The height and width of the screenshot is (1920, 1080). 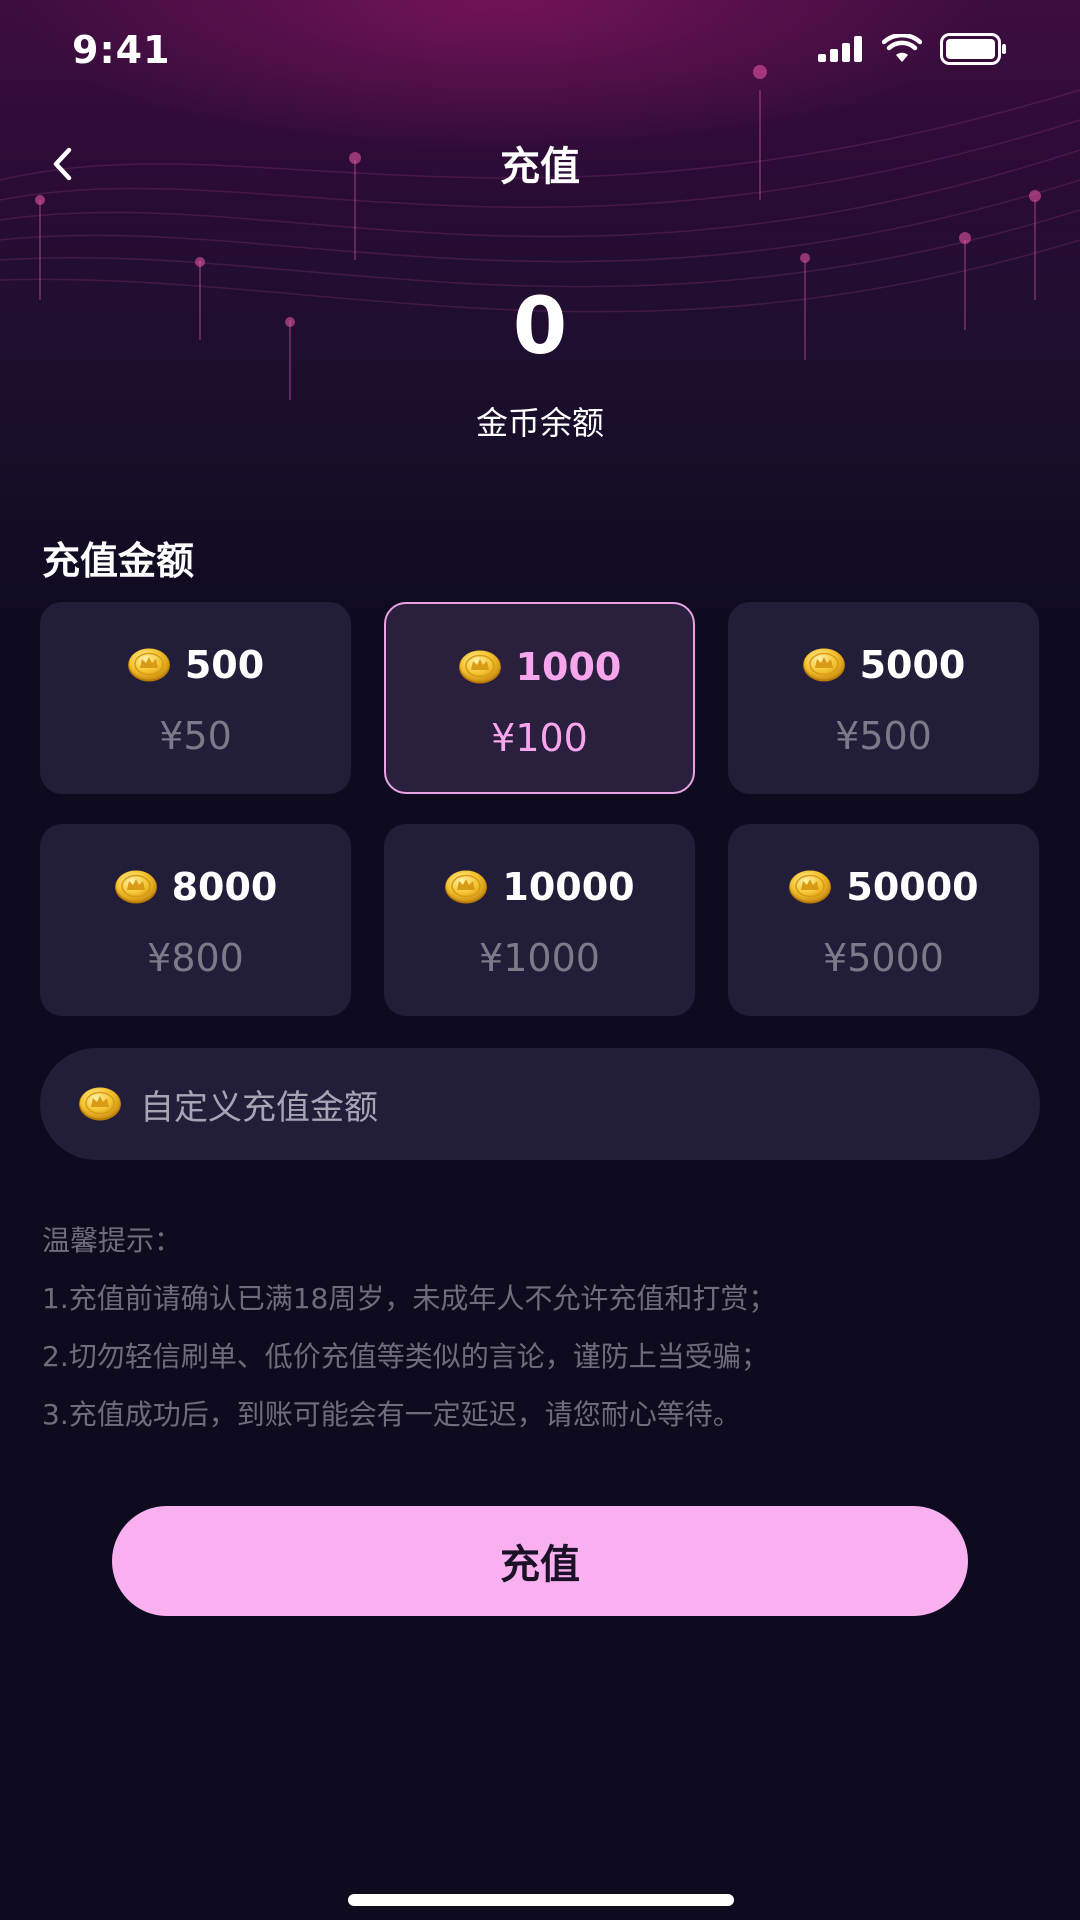 I want to click on package-price: ¥800, so click(x=195, y=958).